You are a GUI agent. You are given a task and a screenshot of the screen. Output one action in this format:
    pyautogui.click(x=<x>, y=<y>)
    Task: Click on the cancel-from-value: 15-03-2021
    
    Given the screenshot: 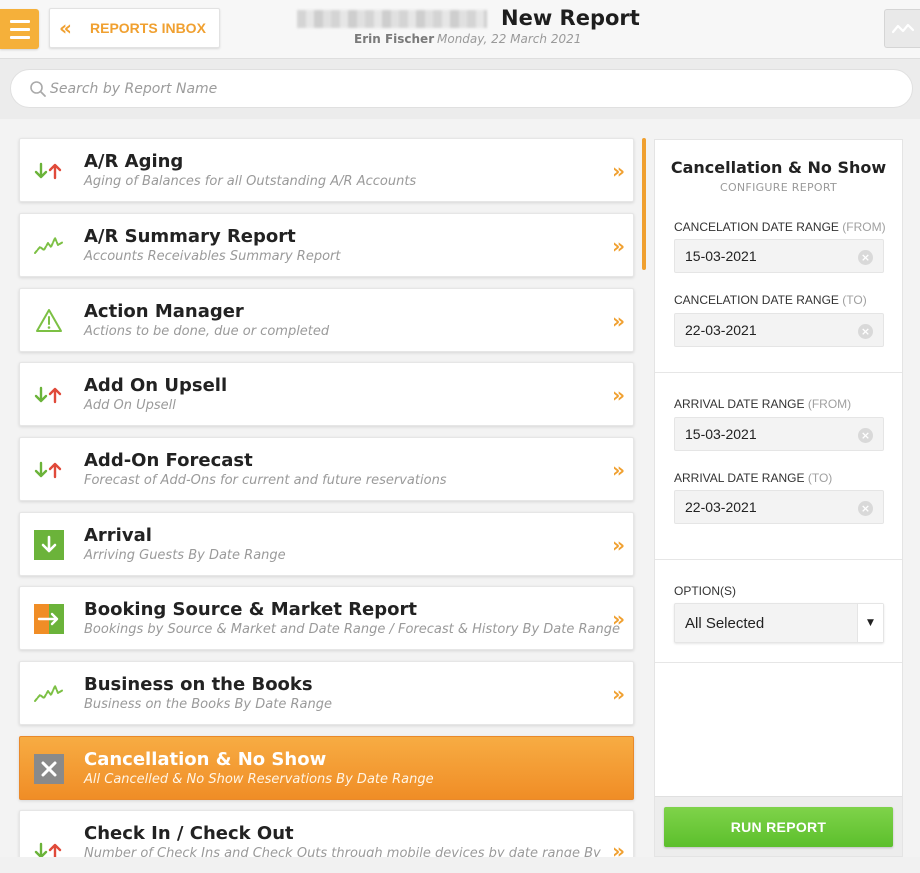 What is the action you would take?
    pyautogui.click(x=721, y=256)
    